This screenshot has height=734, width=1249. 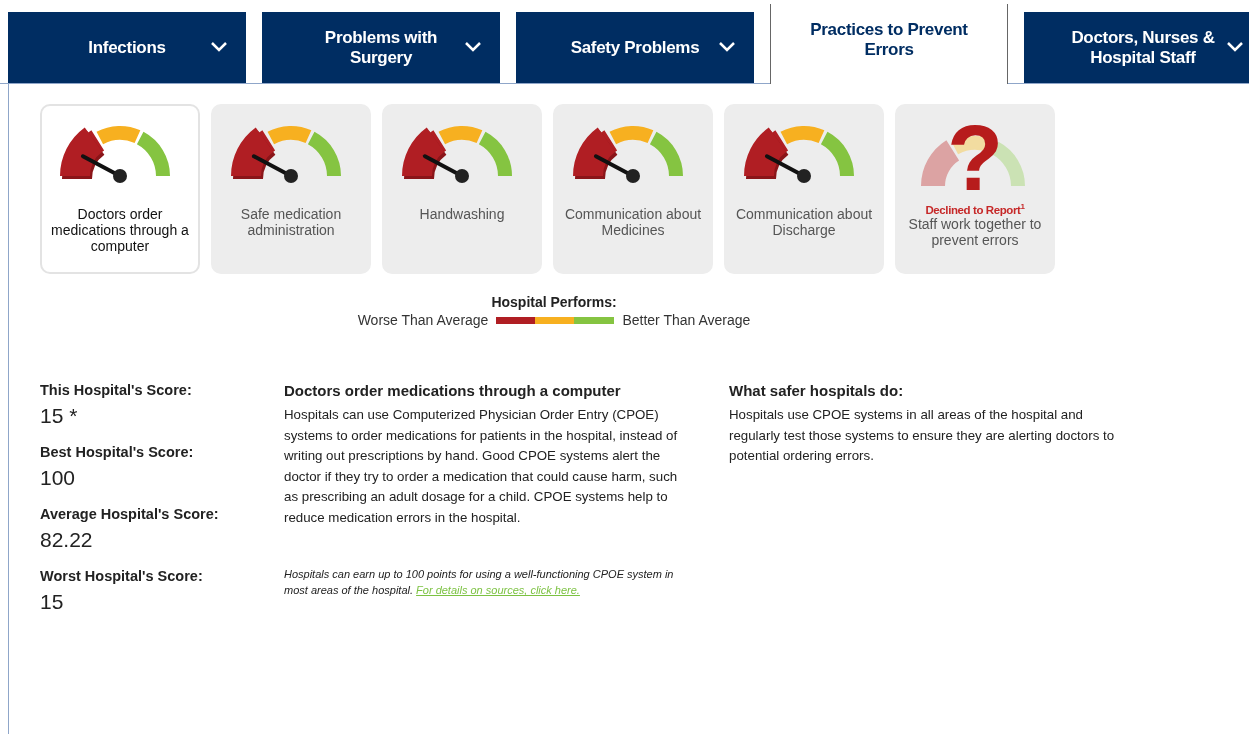 What do you see at coordinates (633, 222) in the screenshot?
I see `measure-label: Communication about Medicines` at bounding box center [633, 222].